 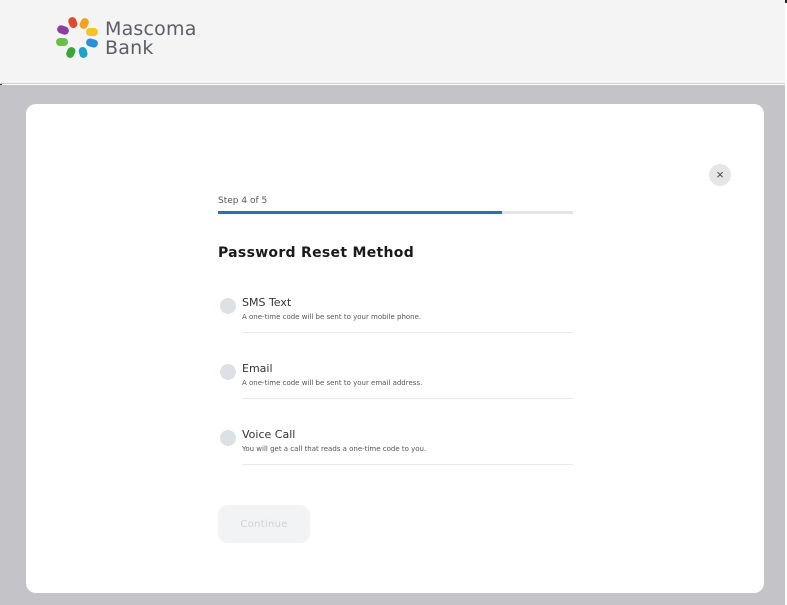 I want to click on logo-text: Mascoma Bank, so click(x=151, y=39).